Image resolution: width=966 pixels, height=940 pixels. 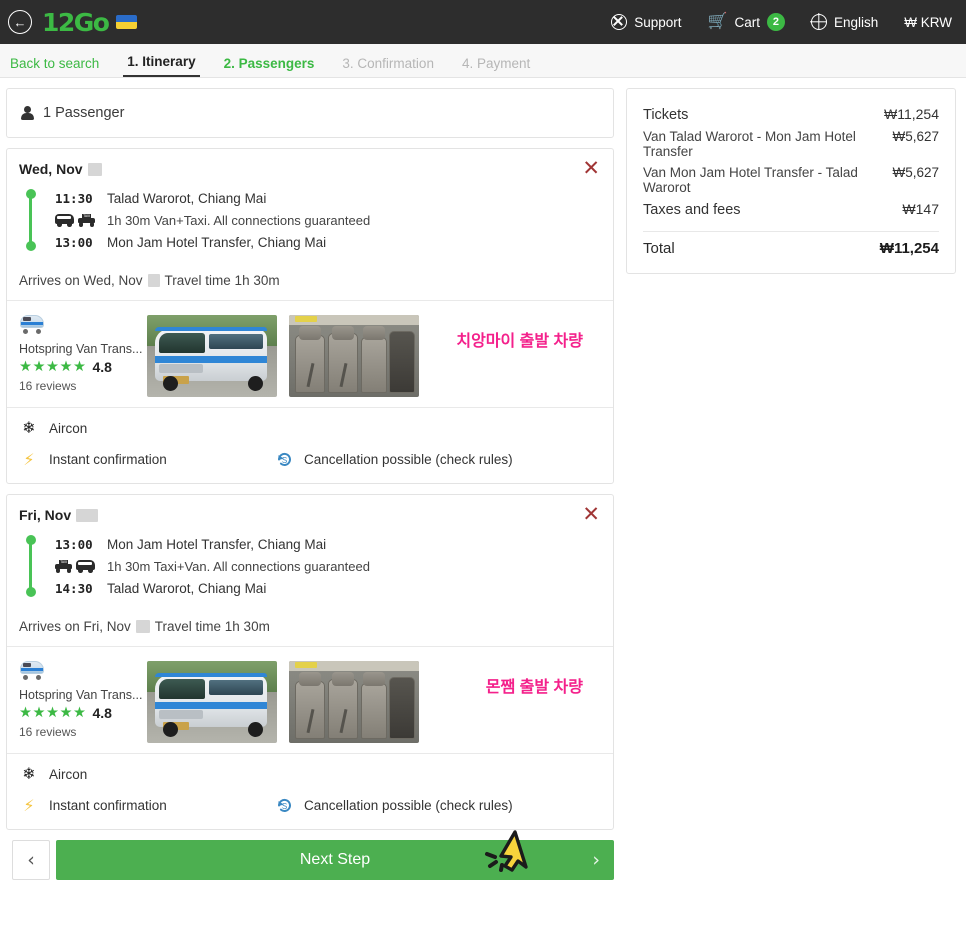 I want to click on language-selector: English, so click(x=844, y=22).